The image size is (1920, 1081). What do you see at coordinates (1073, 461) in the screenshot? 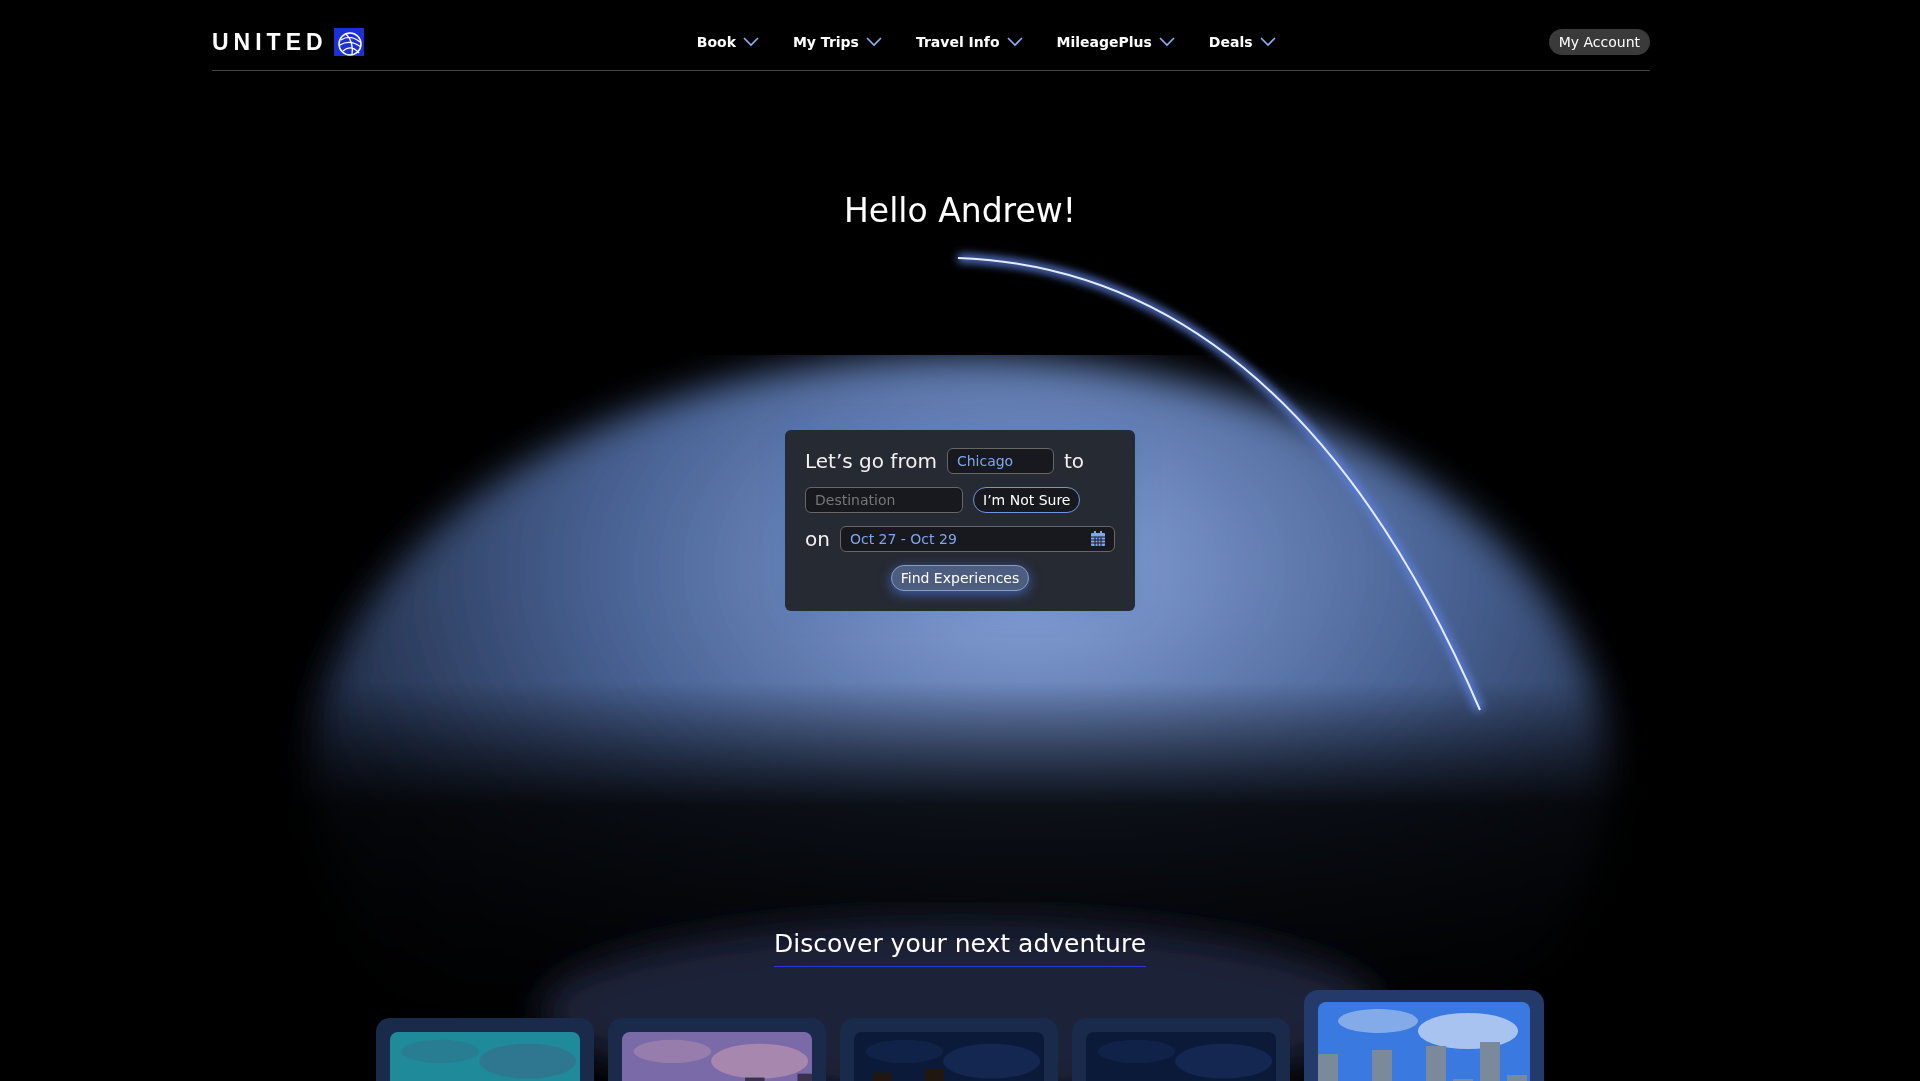
I see `form-label: to` at bounding box center [1073, 461].